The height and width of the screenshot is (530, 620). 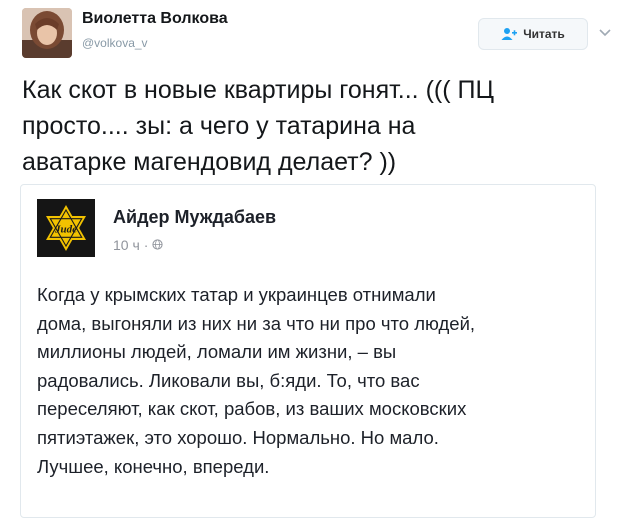 I want to click on author-avatar, so click(x=47, y=33).